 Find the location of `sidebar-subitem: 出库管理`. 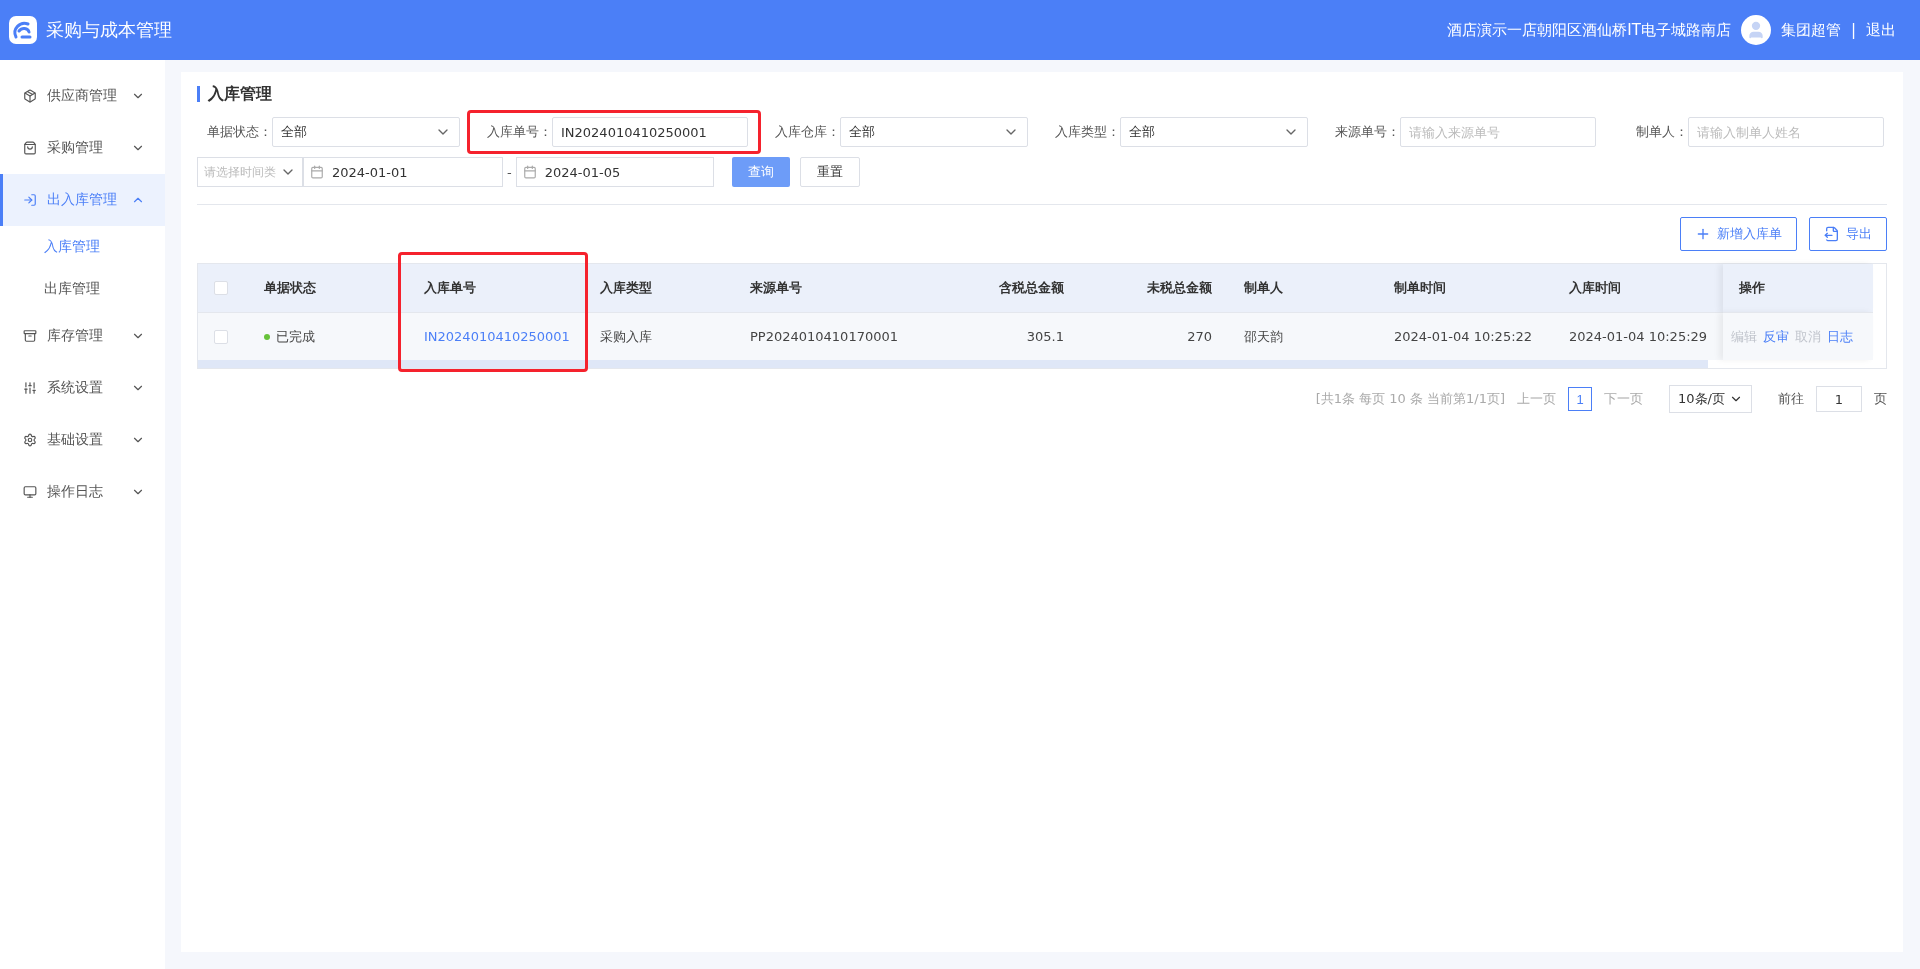

sidebar-subitem: 出库管理 is located at coordinates (82, 289).